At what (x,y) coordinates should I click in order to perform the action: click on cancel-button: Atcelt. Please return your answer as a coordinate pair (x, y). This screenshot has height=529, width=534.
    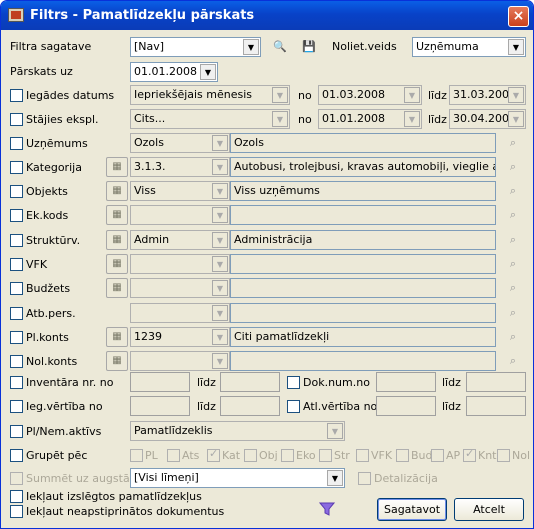
    Looking at the image, I should click on (489, 509).